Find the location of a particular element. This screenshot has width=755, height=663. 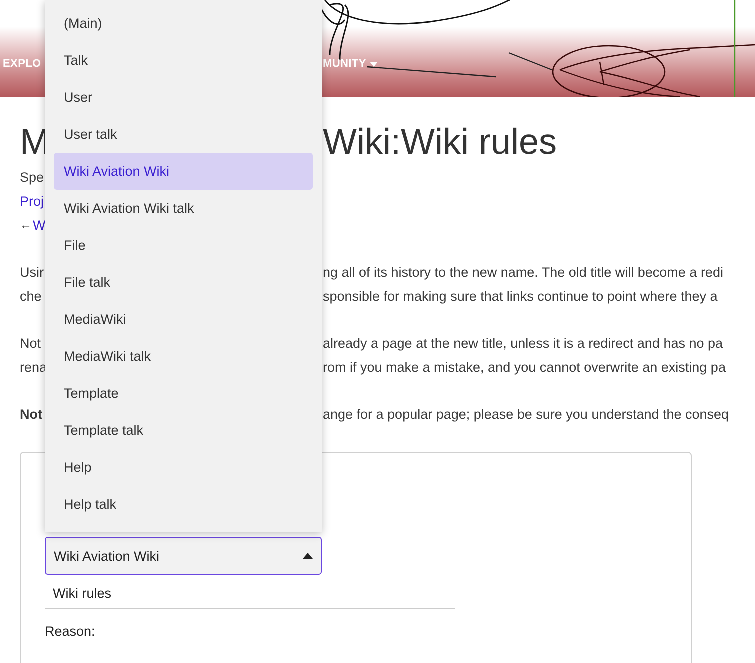

paragraph-text: Usir is located at coordinates (32, 272).